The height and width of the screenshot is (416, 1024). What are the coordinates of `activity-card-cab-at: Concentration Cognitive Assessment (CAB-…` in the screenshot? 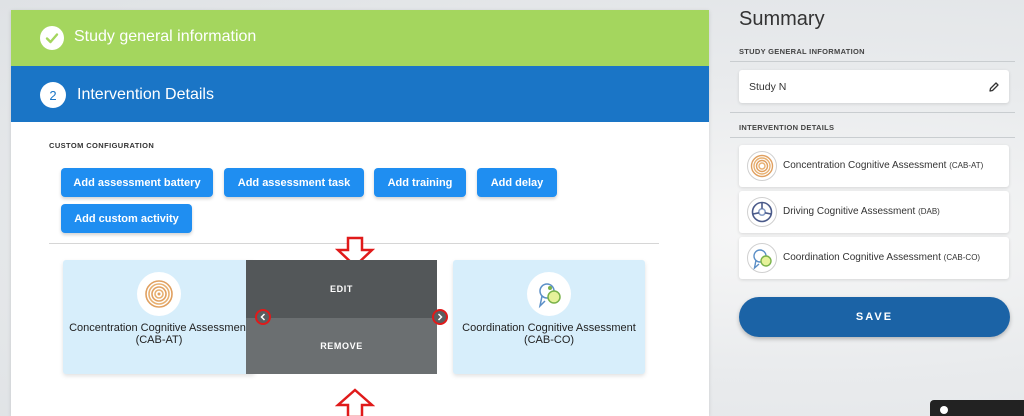 It's located at (159, 317).